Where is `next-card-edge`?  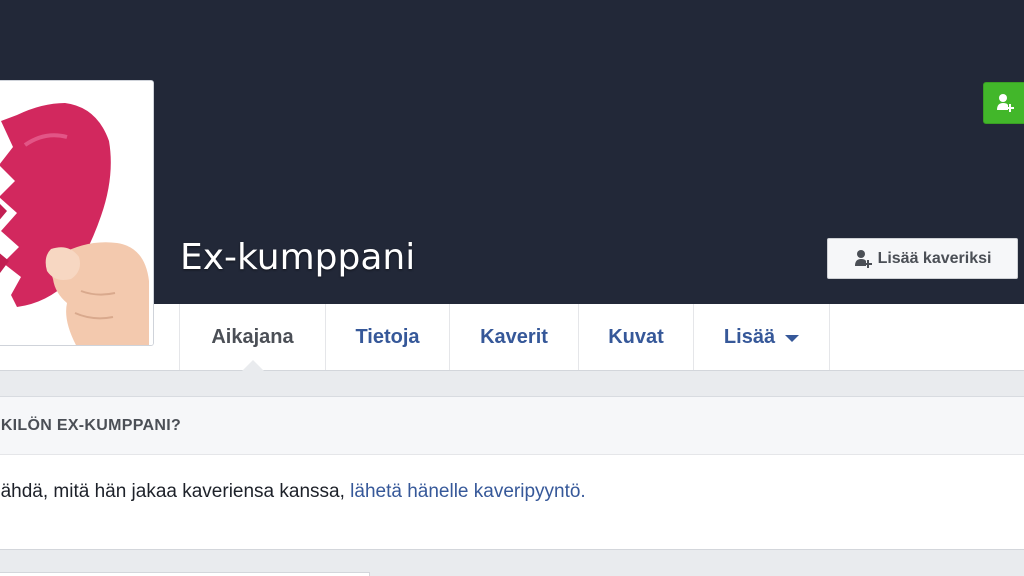
next-card-edge is located at coordinates (185, 574).